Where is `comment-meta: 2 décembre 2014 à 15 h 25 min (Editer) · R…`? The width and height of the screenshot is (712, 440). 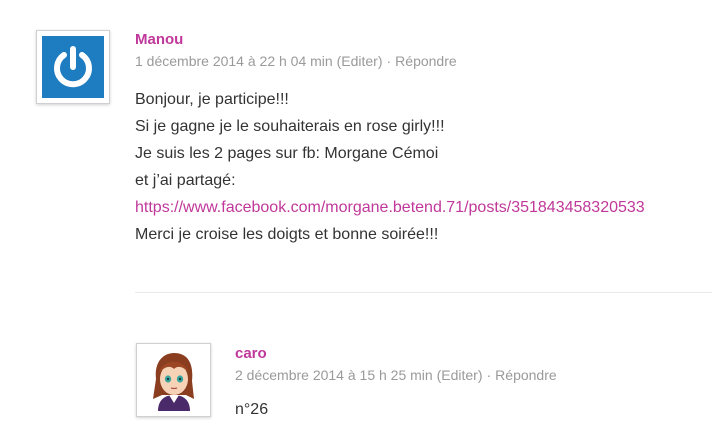
comment-meta: 2 décembre 2014 à 15 h 25 min (Editer) · R… is located at coordinates (396, 375).